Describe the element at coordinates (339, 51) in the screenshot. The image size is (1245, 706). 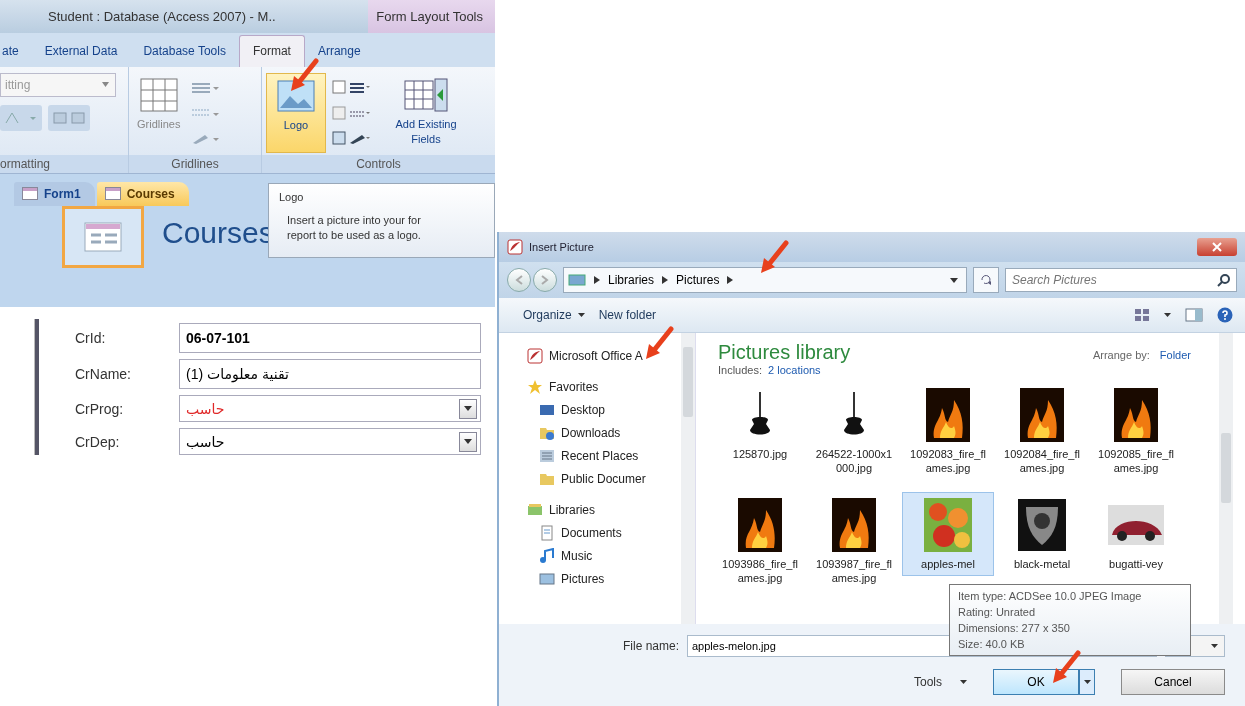
I see `ribbon-tab: Arrange` at that location.